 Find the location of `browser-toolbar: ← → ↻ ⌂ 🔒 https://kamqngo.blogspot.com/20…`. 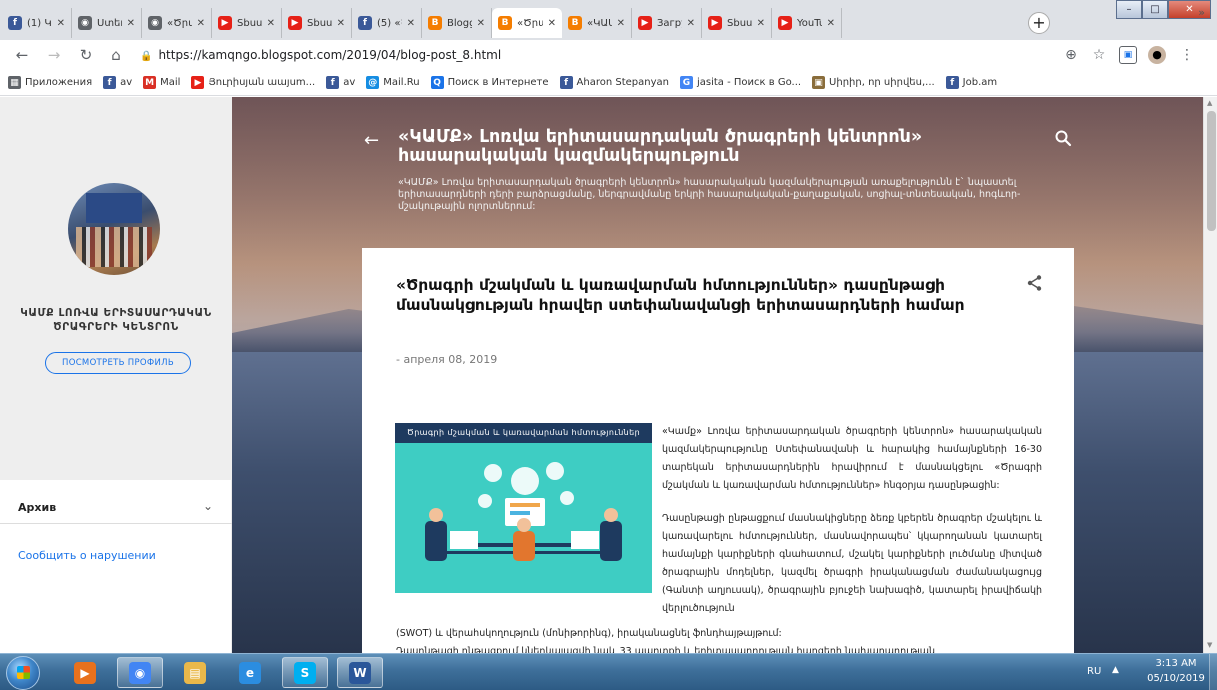

browser-toolbar: ← → ↻ ⌂ 🔒 https://kamqngo.blogspot.com/20… is located at coordinates (608, 55).